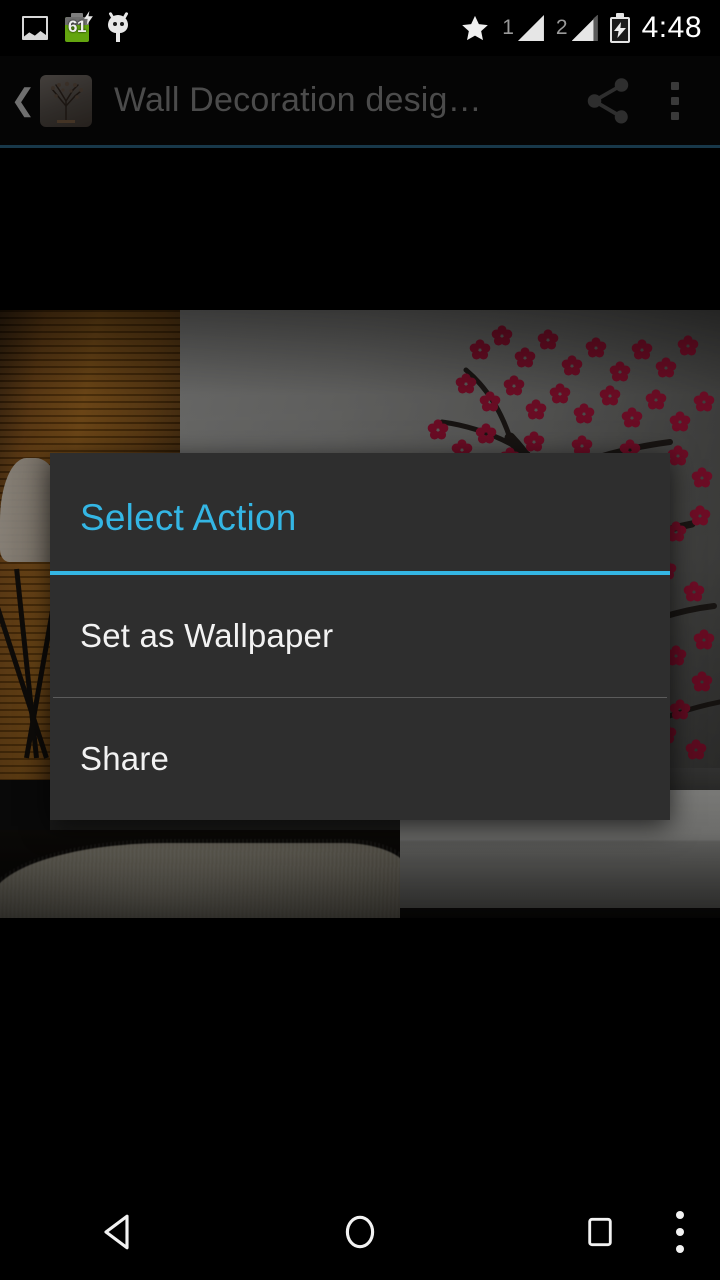 The height and width of the screenshot is (1280, 720). What do you see at coordinates (116, 1232) in the screenshot?
I see `back-triangle-icon` at bounding box center [116, 1232].